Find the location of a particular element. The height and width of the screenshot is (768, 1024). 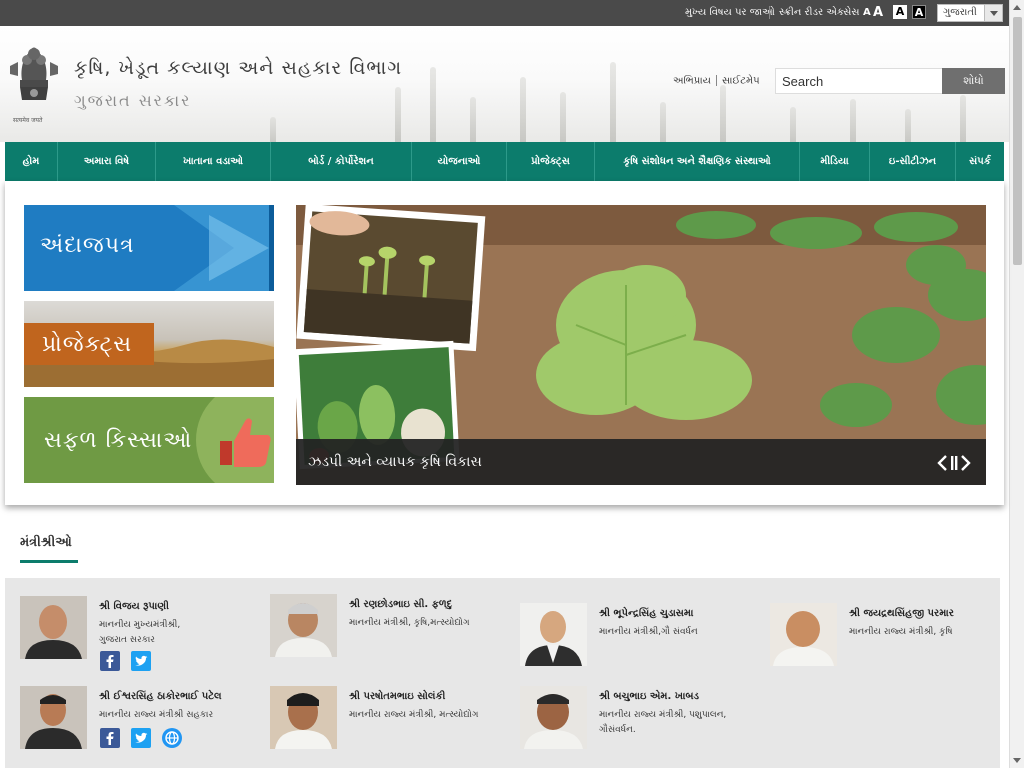

nav-item-heads: ખાતાના વડાઓ is located at coordinates (213, 161).